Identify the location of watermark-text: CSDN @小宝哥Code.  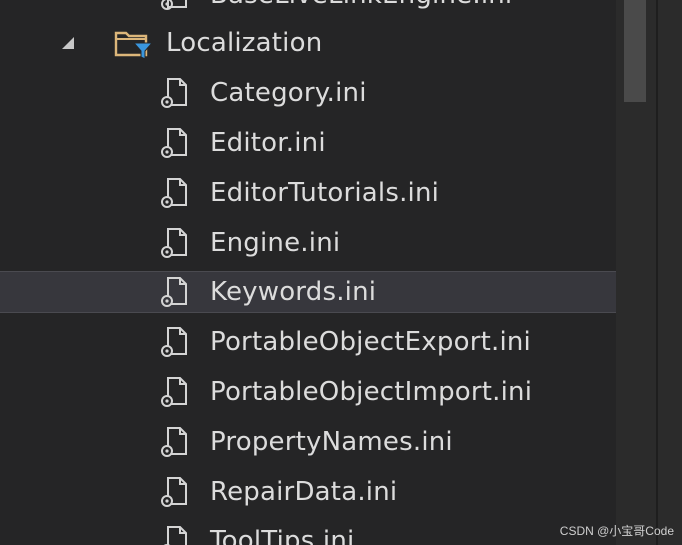
(616, 531).